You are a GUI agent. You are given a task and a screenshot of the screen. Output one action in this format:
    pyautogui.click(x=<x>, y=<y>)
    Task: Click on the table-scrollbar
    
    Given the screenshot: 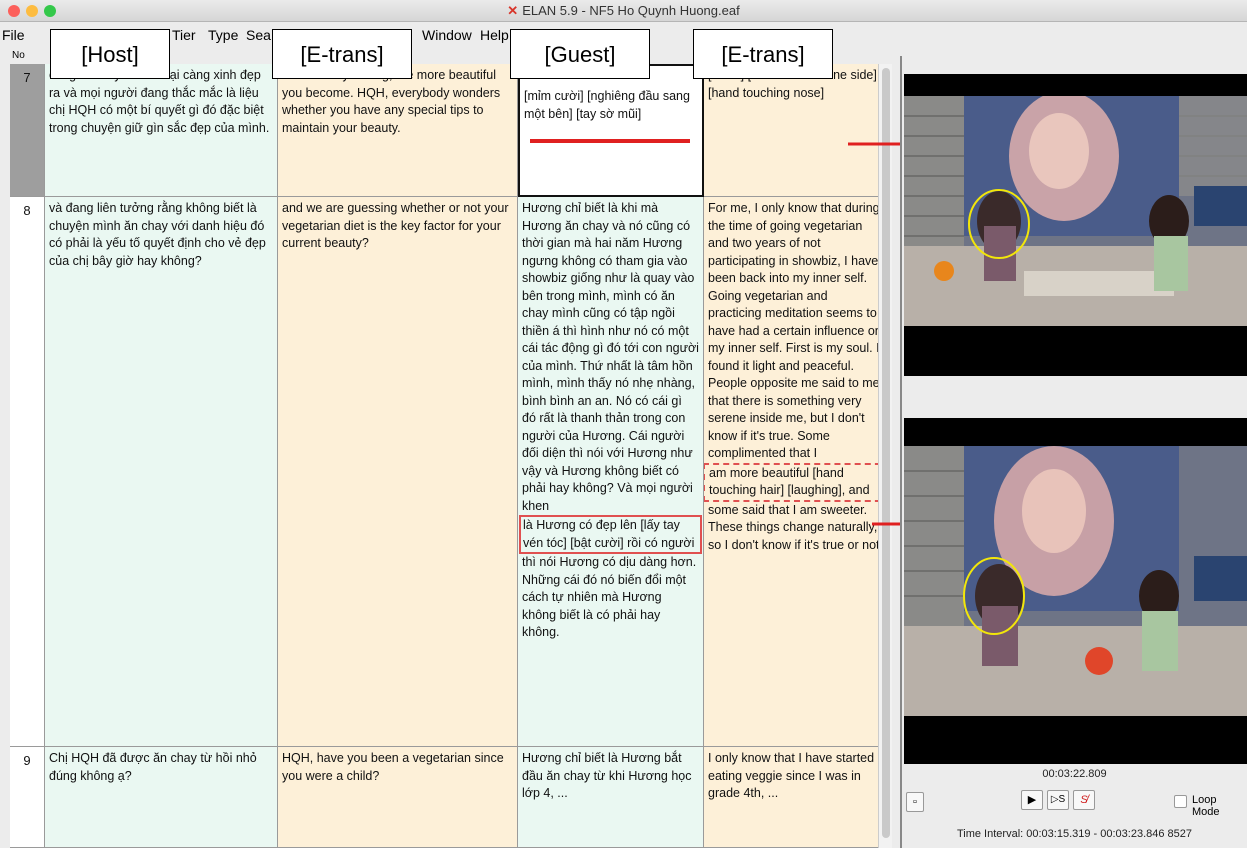 What is the action you would take?
    pyautogui.click(x=885, y=456)
    